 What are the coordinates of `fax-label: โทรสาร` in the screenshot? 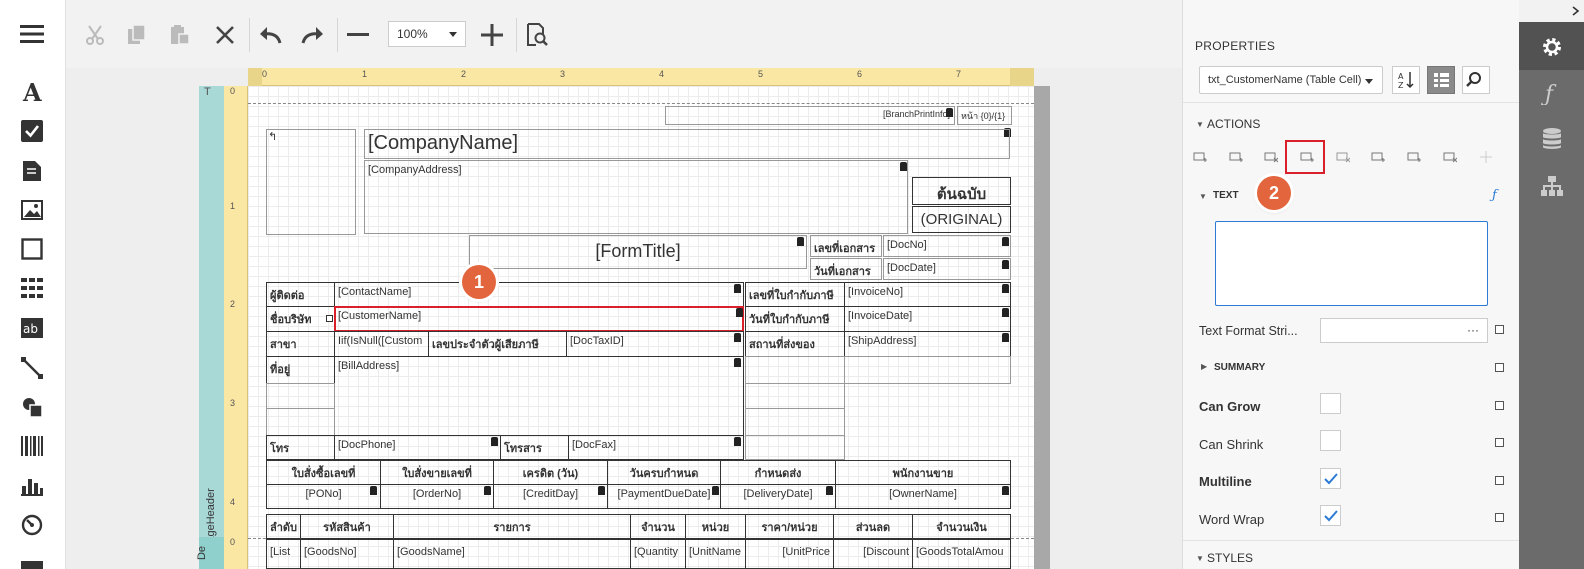 It's located at (534, 447).